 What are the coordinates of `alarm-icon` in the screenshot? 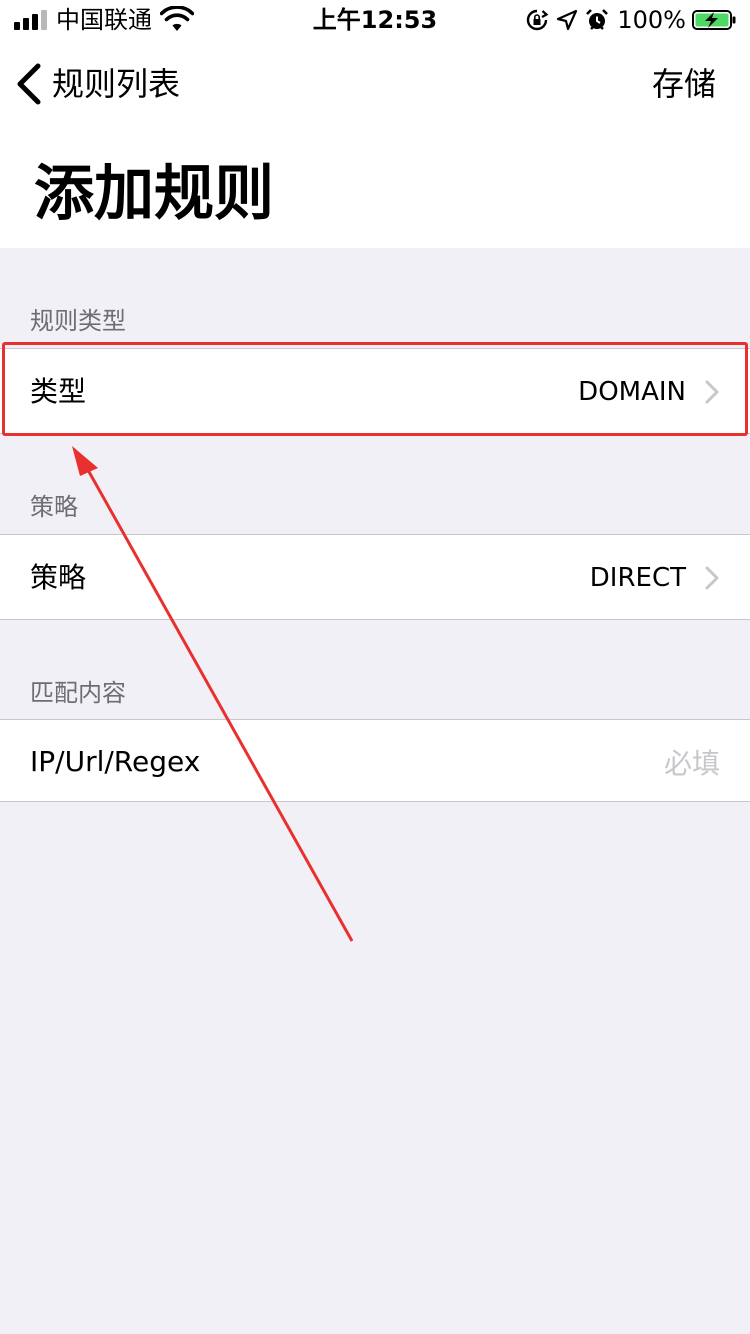 It's located at (597, 19).